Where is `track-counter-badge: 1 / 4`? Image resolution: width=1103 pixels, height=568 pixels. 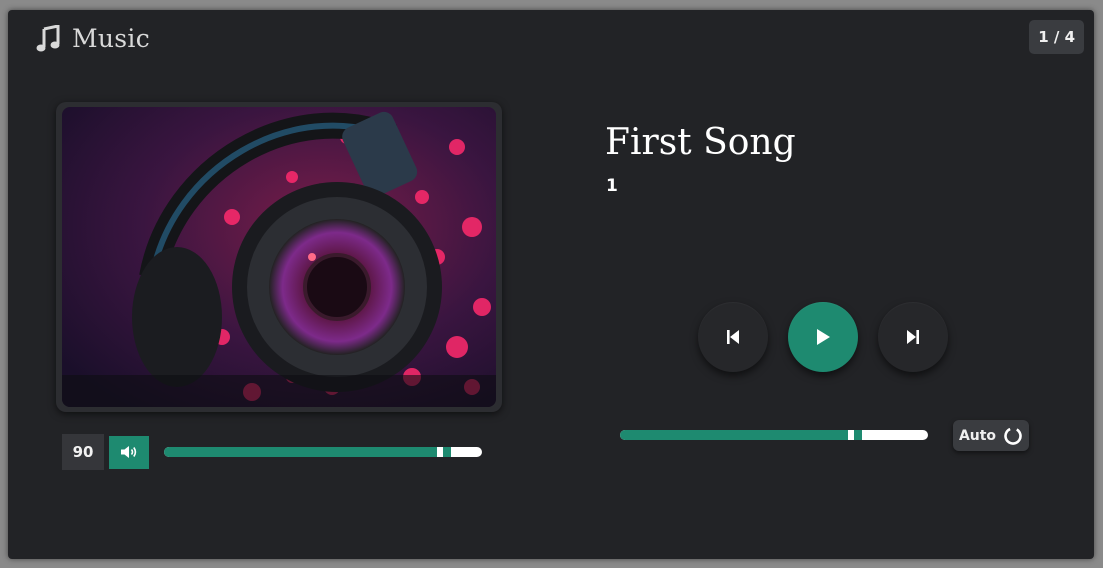
track-counter-badge: 1 / 4 is located at coordinates (1056, 37).